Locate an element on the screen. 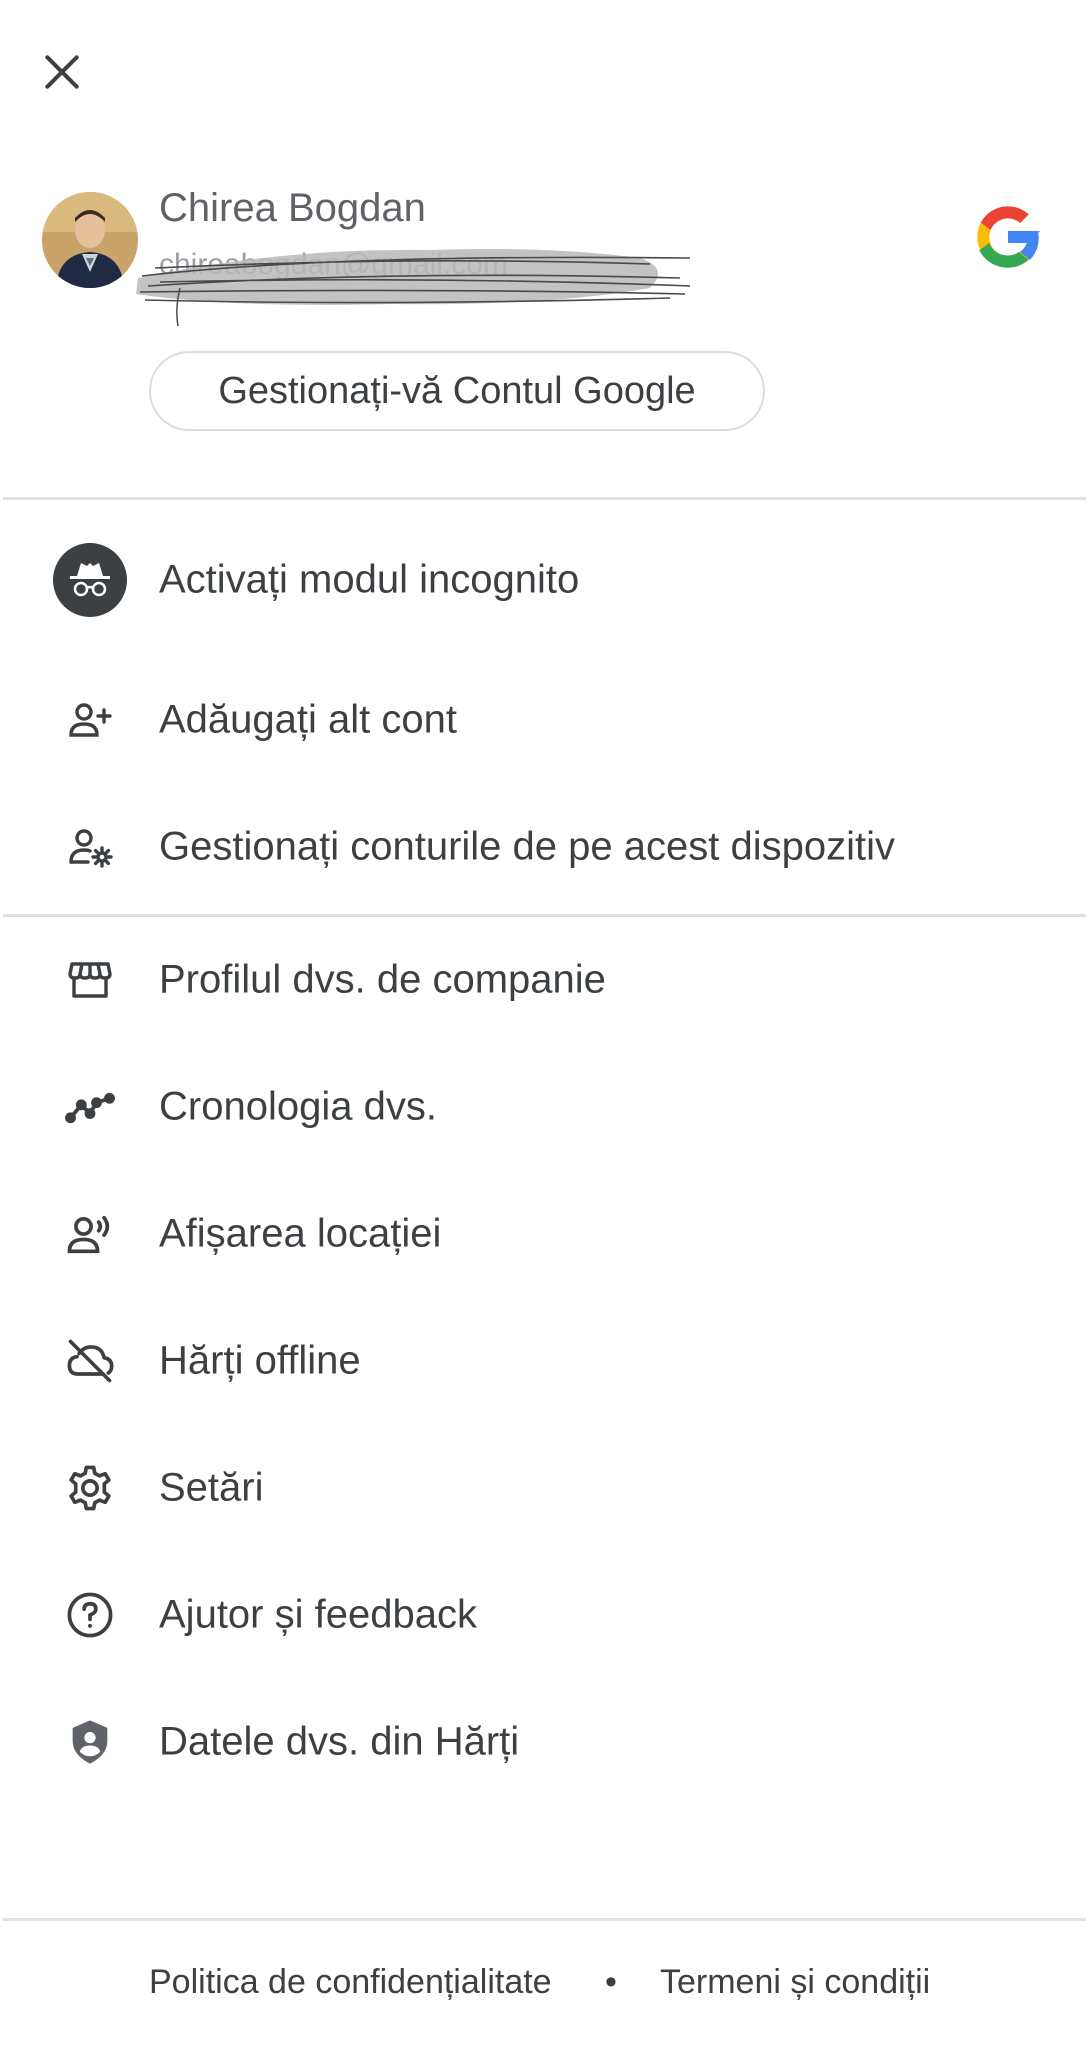 The height and width of the screenshot is (2048, 1089). menu-item-offline-maps: Hărți offline is located at coordinates (544, 1361).